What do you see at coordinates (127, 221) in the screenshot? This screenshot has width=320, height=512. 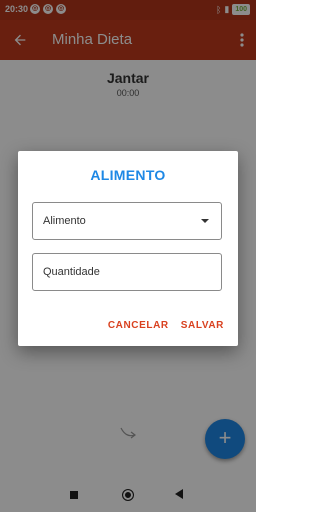 I see `food-select: Alimento` at bounding box center [127, 221].